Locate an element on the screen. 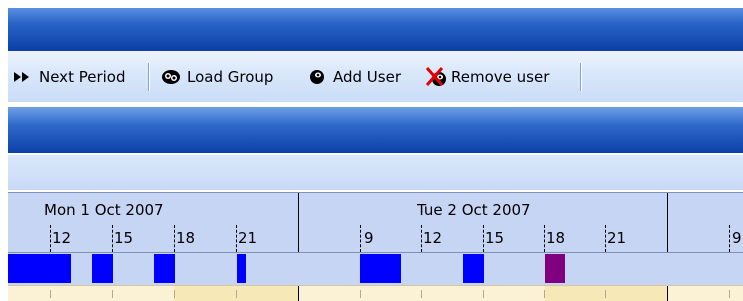 The height and width of the screenshot is (301, 743). calendar-row is located at coordinates (375, 293).